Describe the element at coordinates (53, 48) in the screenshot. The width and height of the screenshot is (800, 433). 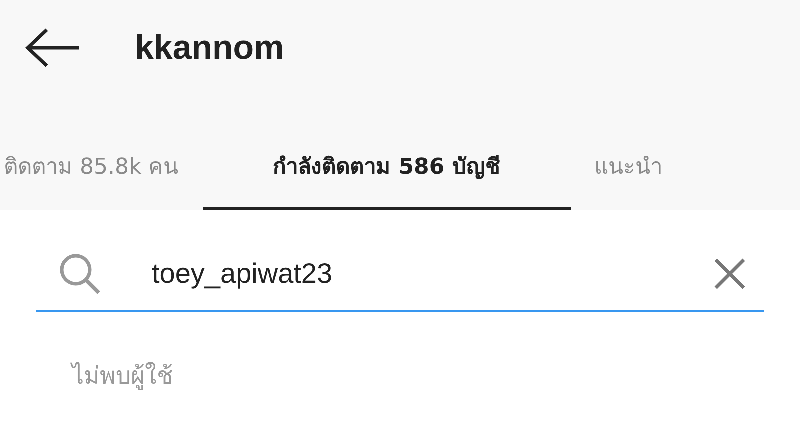
I see `back-arrow-icon` at that location.